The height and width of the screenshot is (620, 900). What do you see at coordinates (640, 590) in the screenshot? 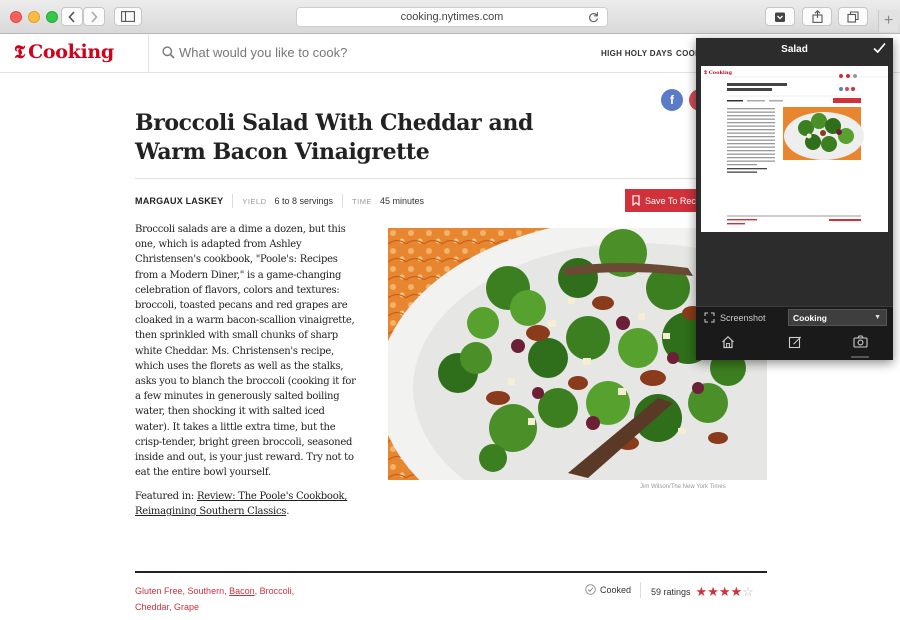
I see `footer-divider` at bounding box center [640, 590].